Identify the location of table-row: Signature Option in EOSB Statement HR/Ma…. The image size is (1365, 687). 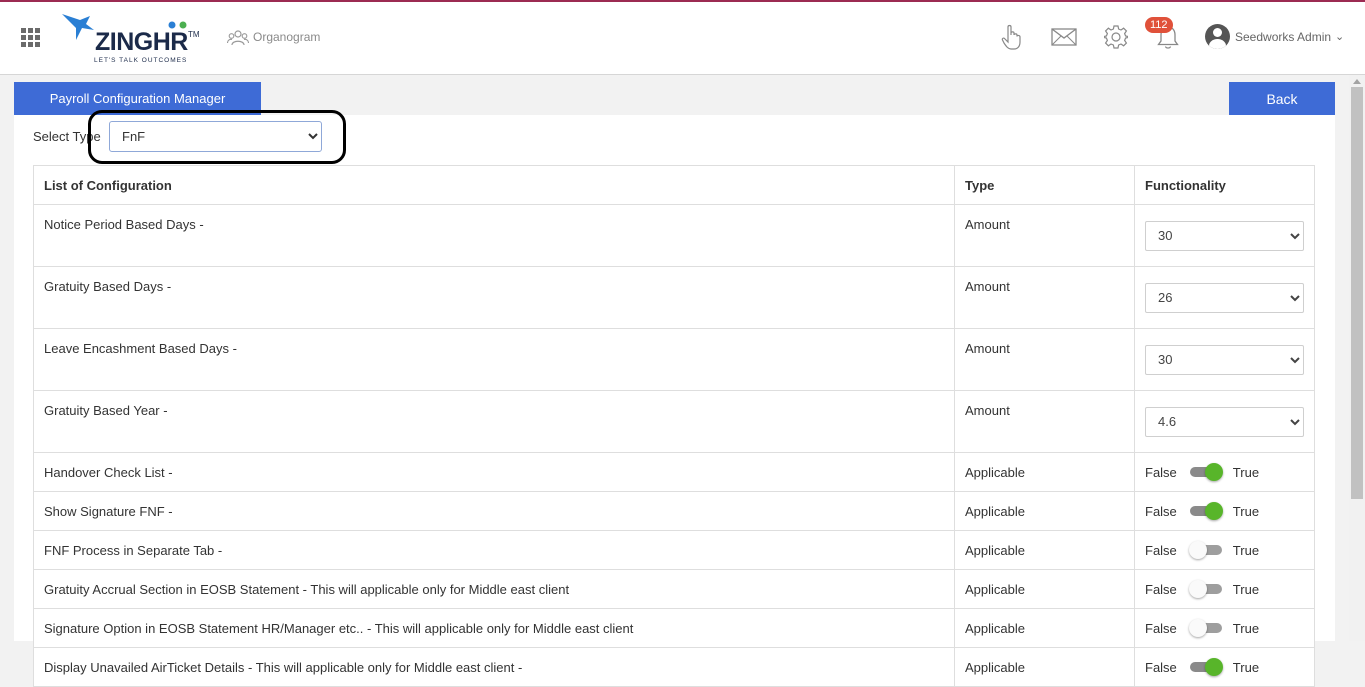
(674, 628).